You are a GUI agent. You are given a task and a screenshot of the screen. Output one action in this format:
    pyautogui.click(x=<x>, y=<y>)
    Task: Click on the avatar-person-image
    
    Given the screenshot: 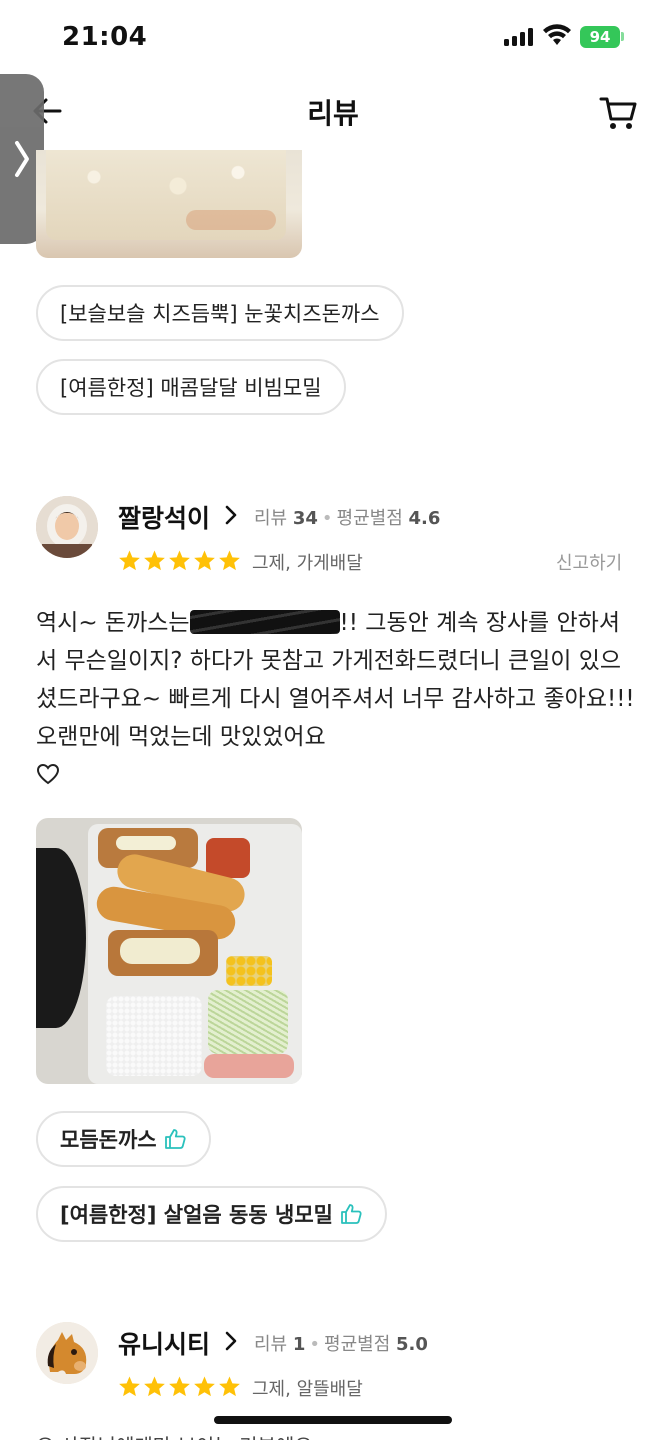 What is the action you would take?
    pyautogui.click(x=67, y=527)
    